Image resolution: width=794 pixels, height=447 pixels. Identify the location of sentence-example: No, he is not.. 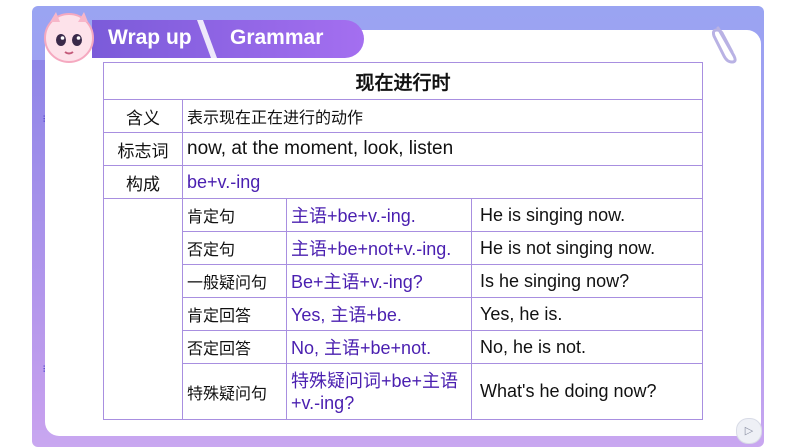
(587, 347).